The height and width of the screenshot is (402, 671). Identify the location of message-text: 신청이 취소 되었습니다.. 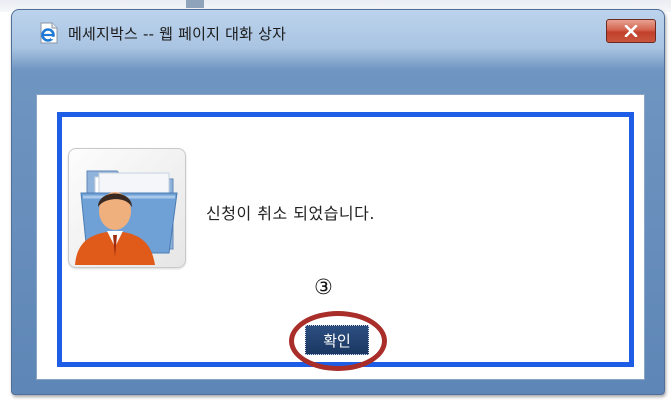
(290, 213).